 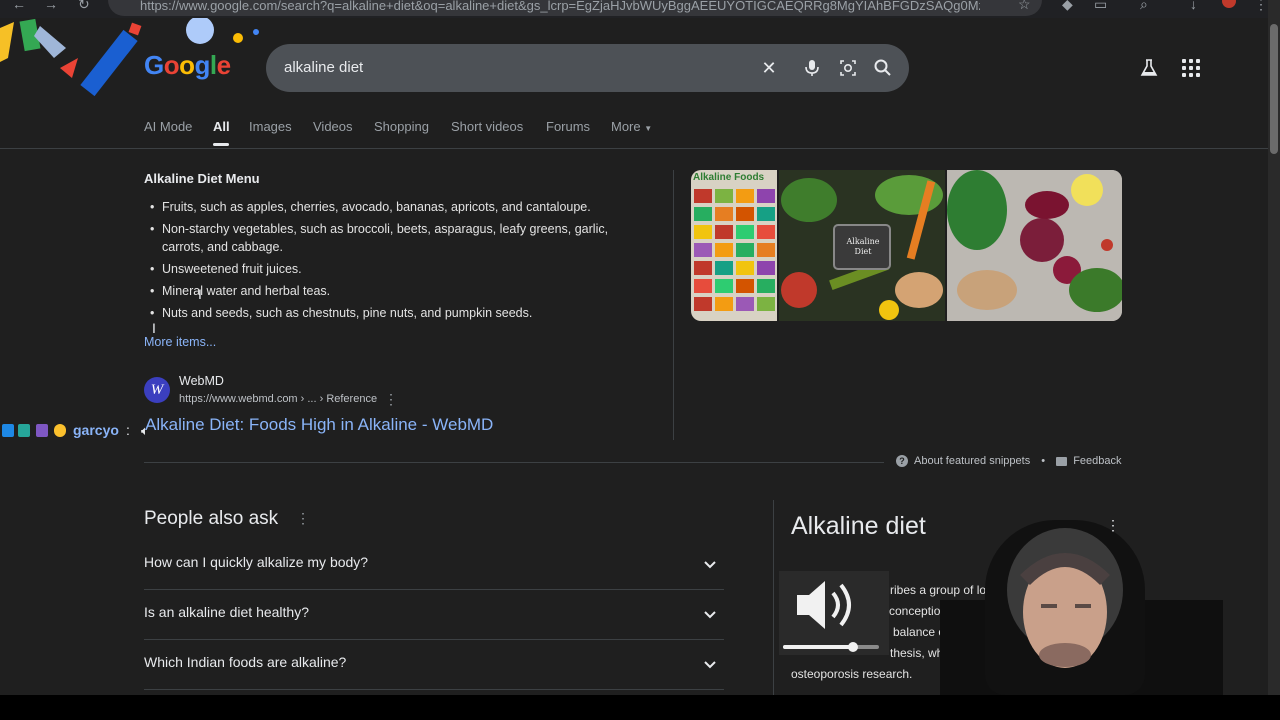 I want to click on knowledge-panel-divider, so click(x=773, y=597).